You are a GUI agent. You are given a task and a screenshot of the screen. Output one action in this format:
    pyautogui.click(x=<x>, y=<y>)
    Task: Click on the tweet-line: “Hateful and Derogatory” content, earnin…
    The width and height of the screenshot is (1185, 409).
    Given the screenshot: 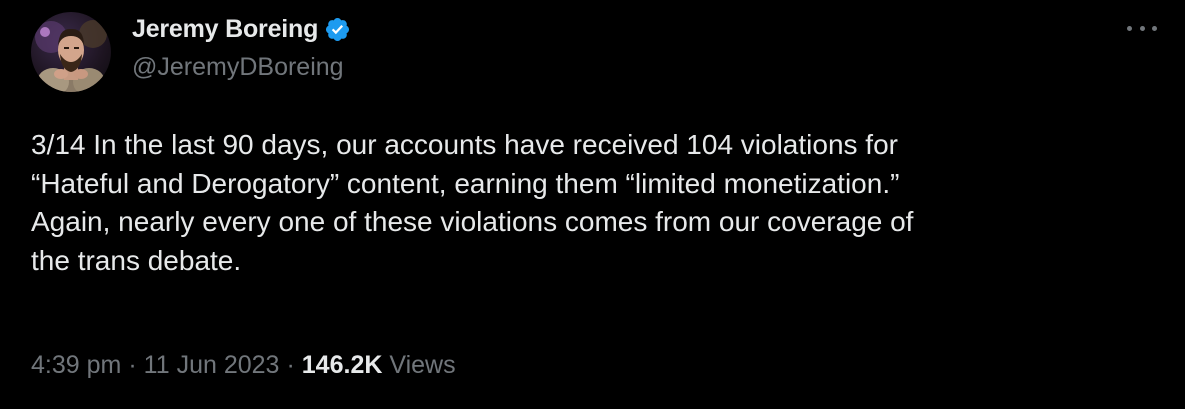 What is the action you would take?
    pyautogui.click(x=465, y=183)
    